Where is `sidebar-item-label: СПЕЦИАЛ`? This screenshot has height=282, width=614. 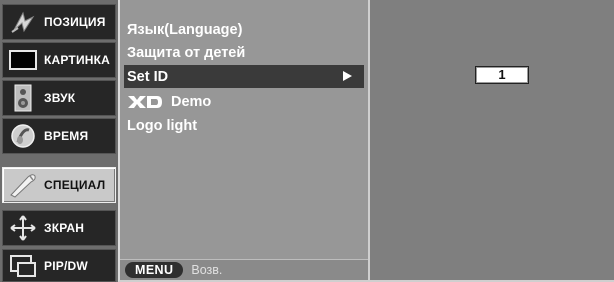 sidebar-item-label: СПЕЦИАЛ is located at coordinates (75, 185).